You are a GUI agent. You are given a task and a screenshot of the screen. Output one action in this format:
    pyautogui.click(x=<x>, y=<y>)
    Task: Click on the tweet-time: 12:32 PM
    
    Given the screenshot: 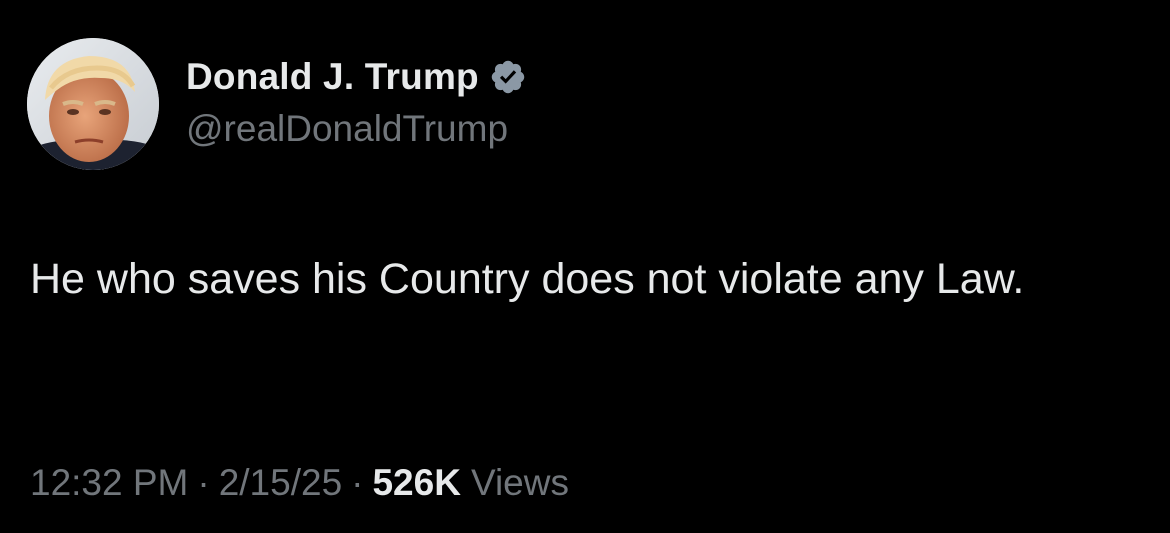 What is the action you would take?
    pyautogui.click(x=109, y=483)
    